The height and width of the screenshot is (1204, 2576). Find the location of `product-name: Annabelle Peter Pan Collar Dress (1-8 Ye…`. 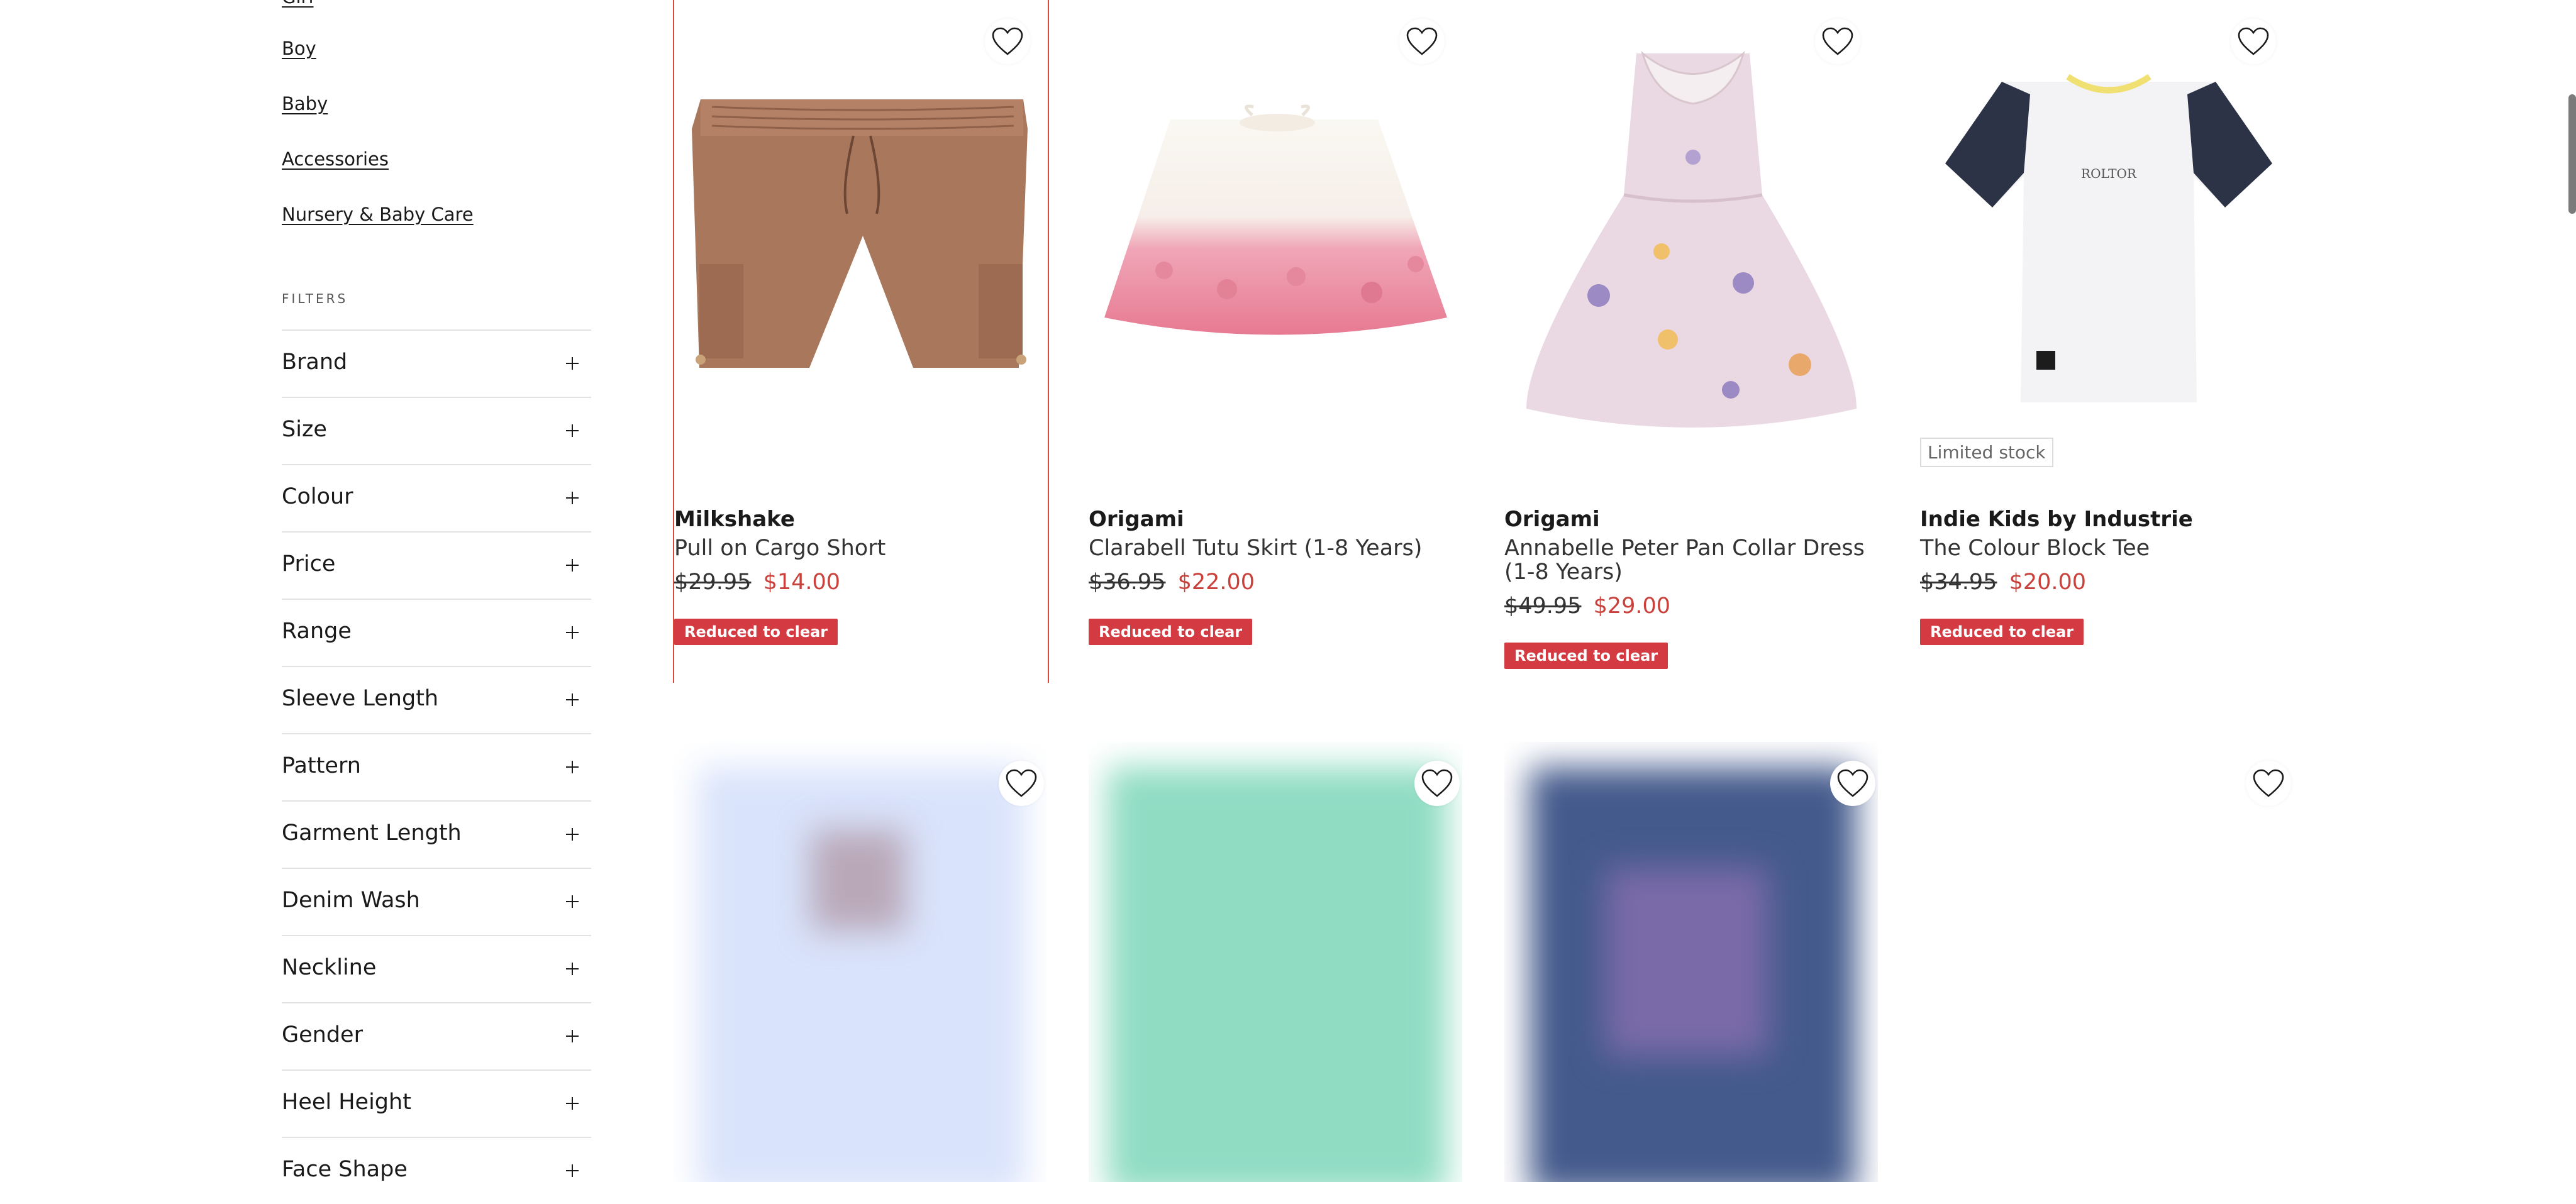

product-name: Annabelle Peter Pan Collar Dress (1-8 Ye… is located at coordinates (1693, 560).